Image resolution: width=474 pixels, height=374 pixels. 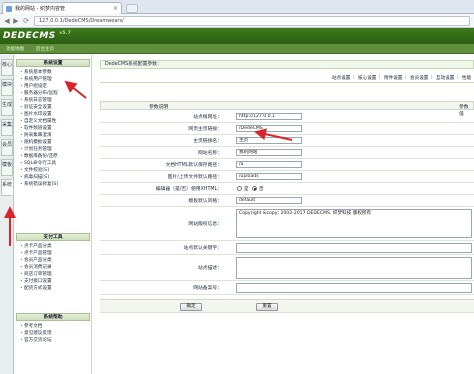 I want to click on arrow-basic-params-icon, so click(x=75, y=89).